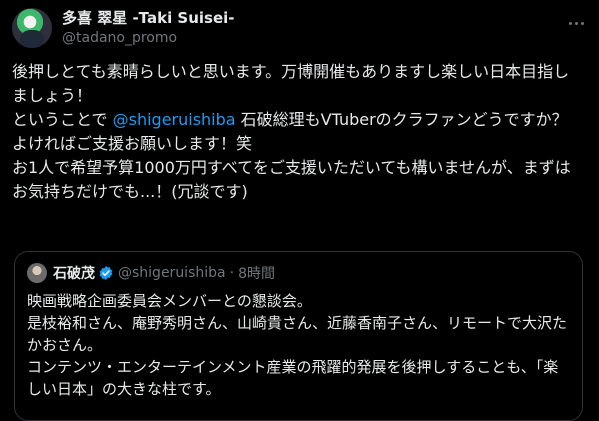 This screenshot has width=599, height=421. I want to click on author-avatar, so click(32, 28).